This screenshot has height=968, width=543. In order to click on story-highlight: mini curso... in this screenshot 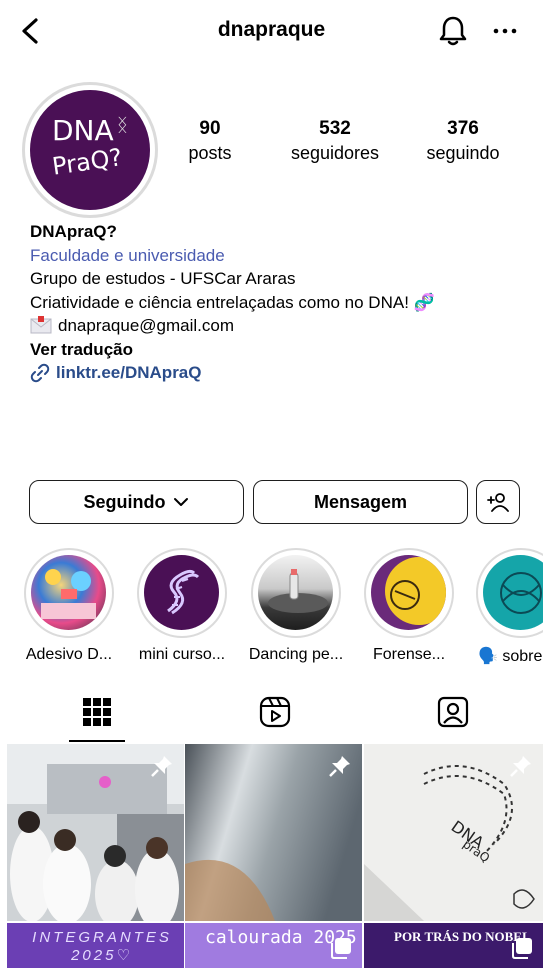, I will do `click(182, 606)`.